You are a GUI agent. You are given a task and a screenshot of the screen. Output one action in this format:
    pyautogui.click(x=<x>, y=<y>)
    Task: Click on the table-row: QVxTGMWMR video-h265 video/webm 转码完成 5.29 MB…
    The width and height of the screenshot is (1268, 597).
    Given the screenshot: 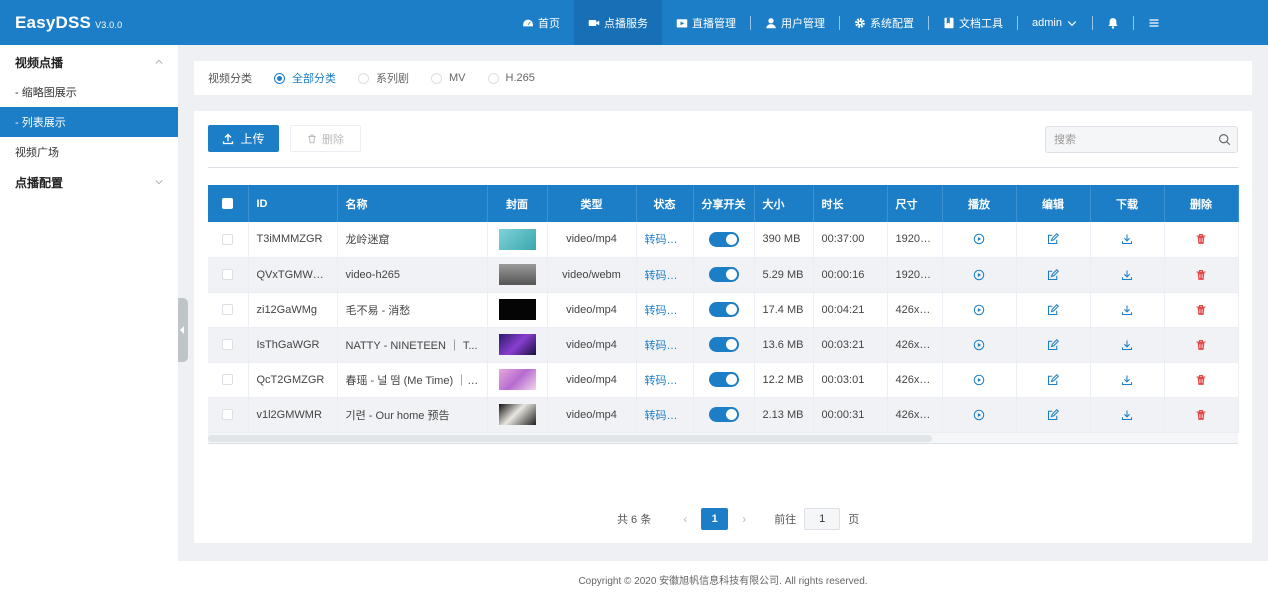 What is the action you would take?
    pyautogui.click(x=723, y=275)
    